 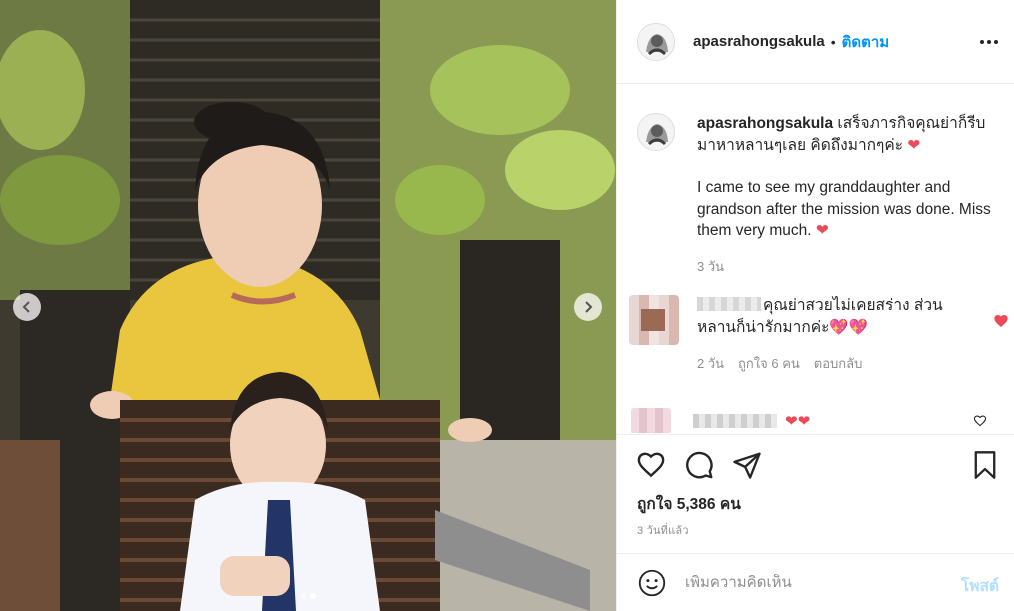 I want to click on previous-photo-button, so click(x=27, y=307).